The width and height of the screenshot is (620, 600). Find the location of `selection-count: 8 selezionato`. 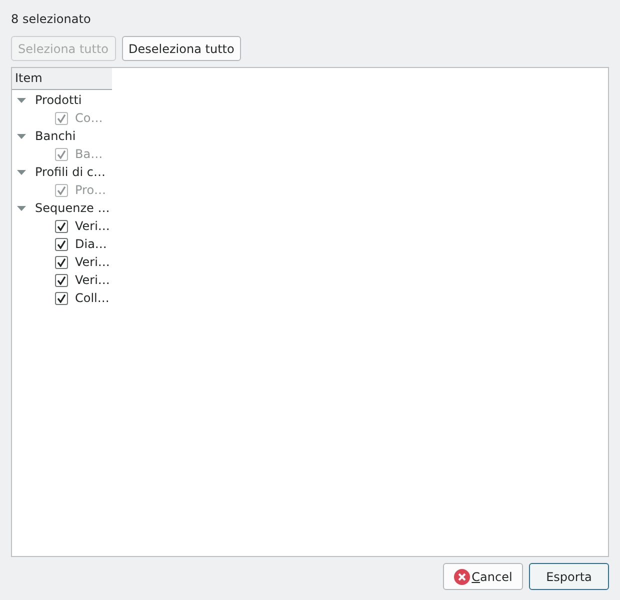

selection-count: 8 selezionato is located at coordinates (51, 20).